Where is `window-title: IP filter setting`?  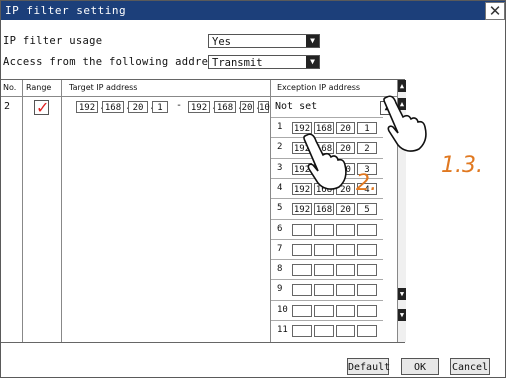 window-title: IP filter setting is located at coordinates (66, 10).